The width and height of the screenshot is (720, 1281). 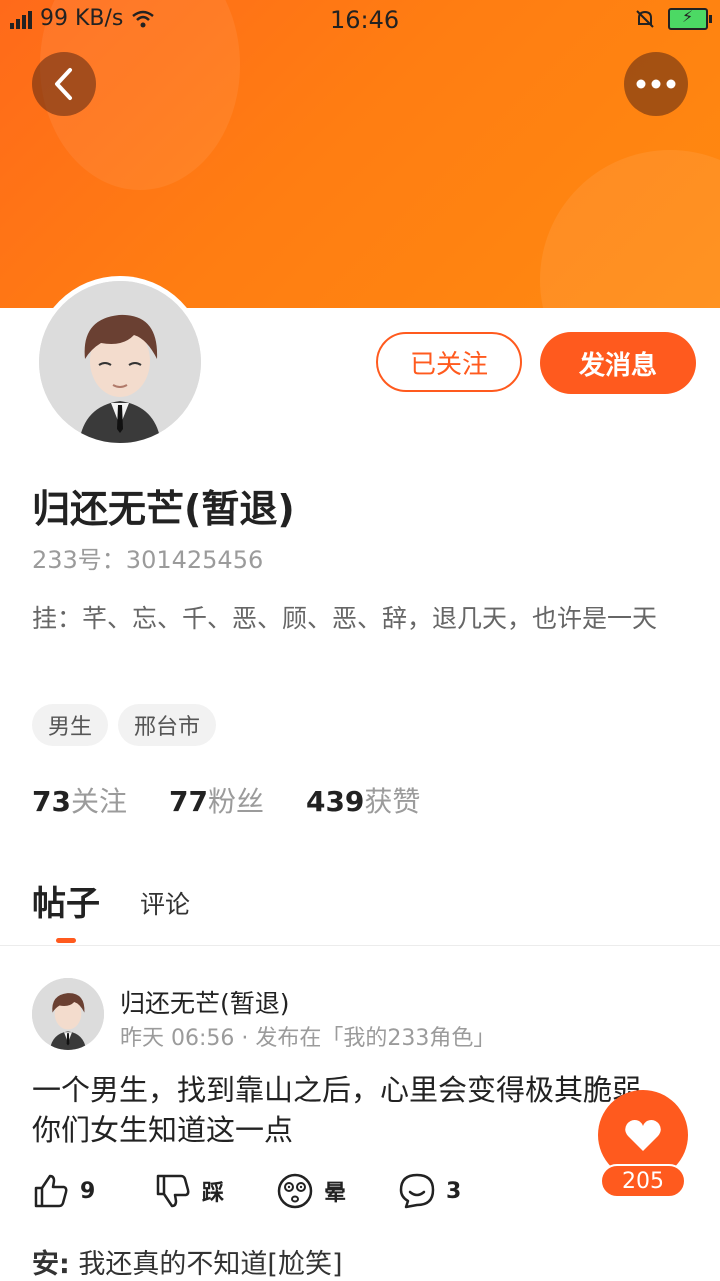 I want to click on profile-tags: 男生 邢台市, so click(x=124, y=725).